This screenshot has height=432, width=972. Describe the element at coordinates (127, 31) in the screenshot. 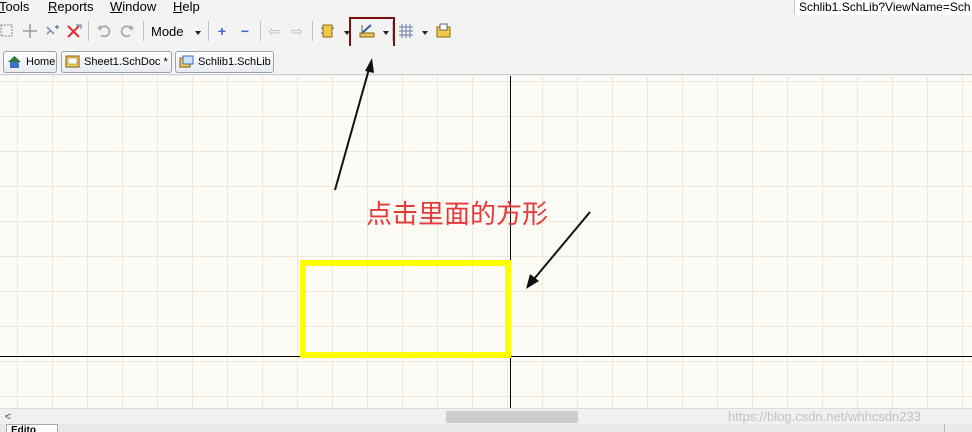

I see `redo-icon` at that location.